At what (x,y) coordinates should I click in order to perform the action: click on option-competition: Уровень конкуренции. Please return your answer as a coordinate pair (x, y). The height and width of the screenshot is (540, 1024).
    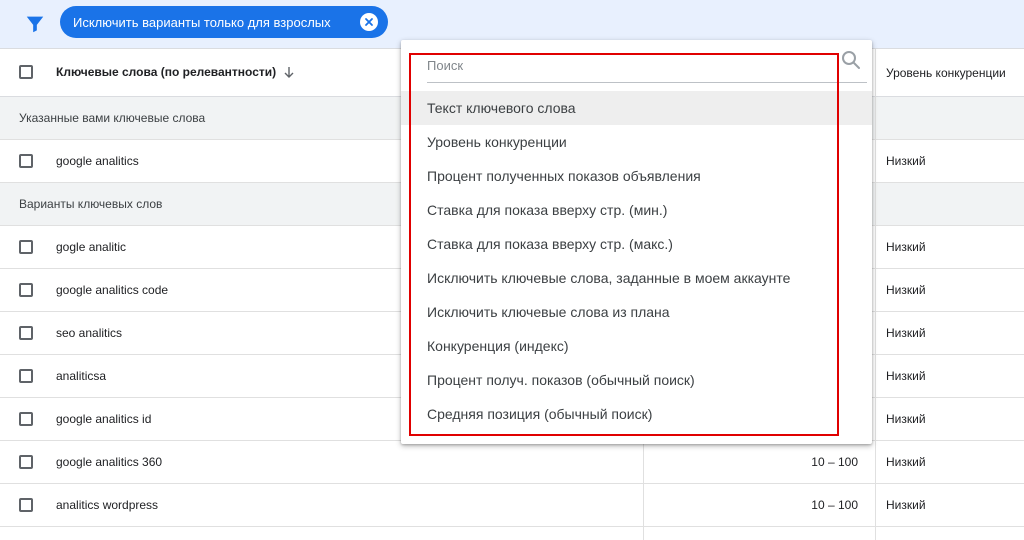
    Looking at the image, I should click on (636, 142).